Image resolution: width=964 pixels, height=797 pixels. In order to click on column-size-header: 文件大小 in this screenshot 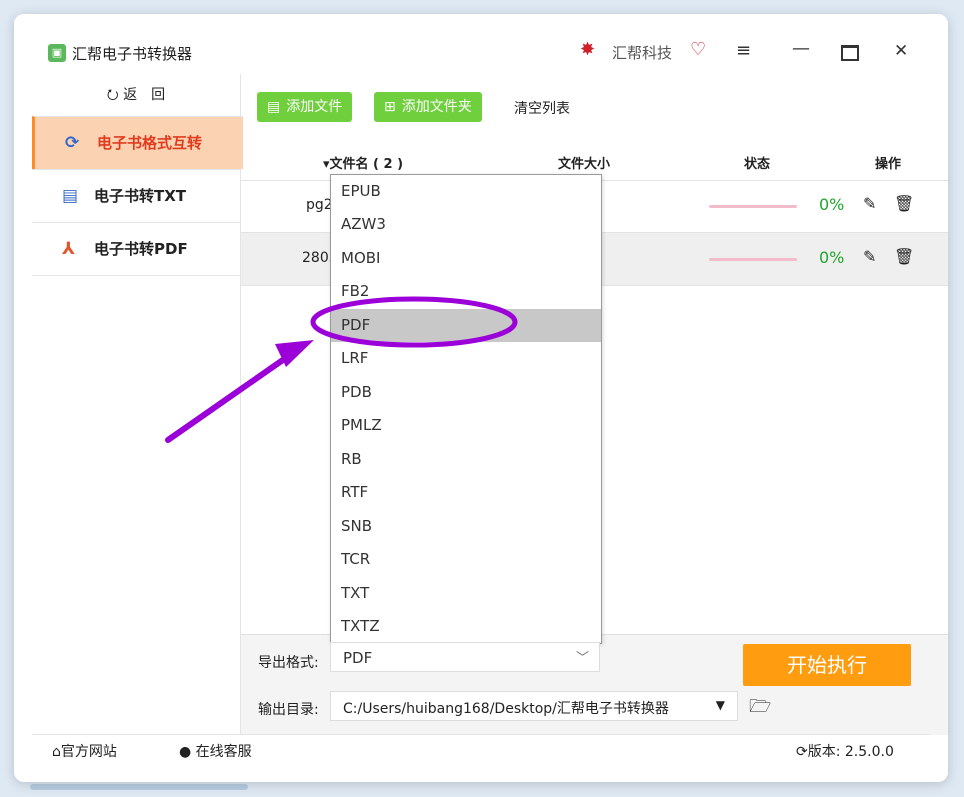, I will do `click(584, 164)`.